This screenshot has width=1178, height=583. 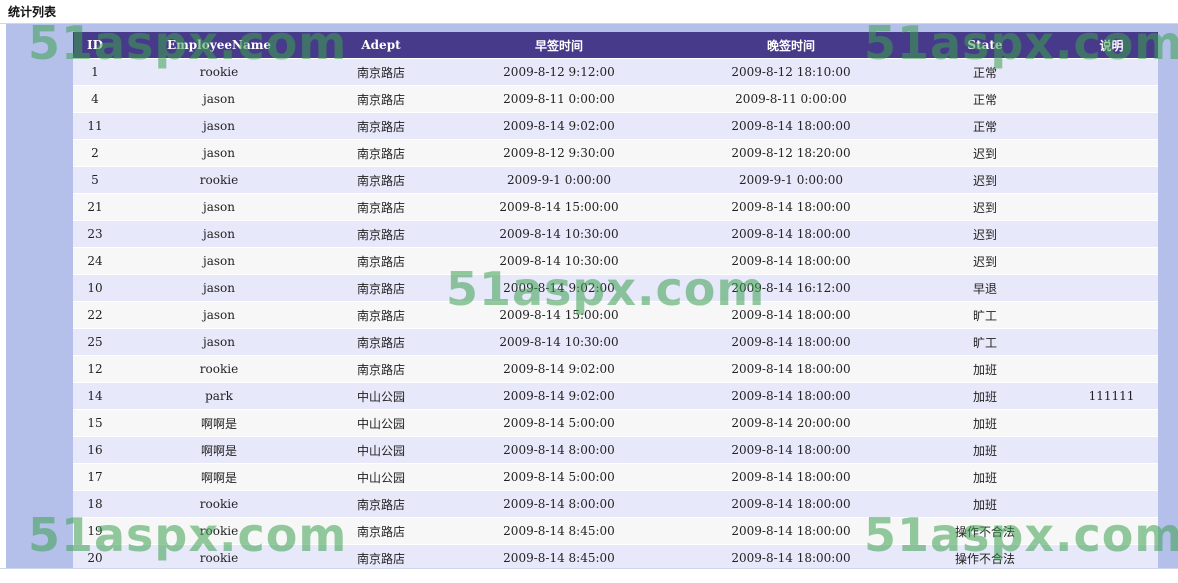 I want to click on cell-state: 操作不合法, so click(x=985, y=531).